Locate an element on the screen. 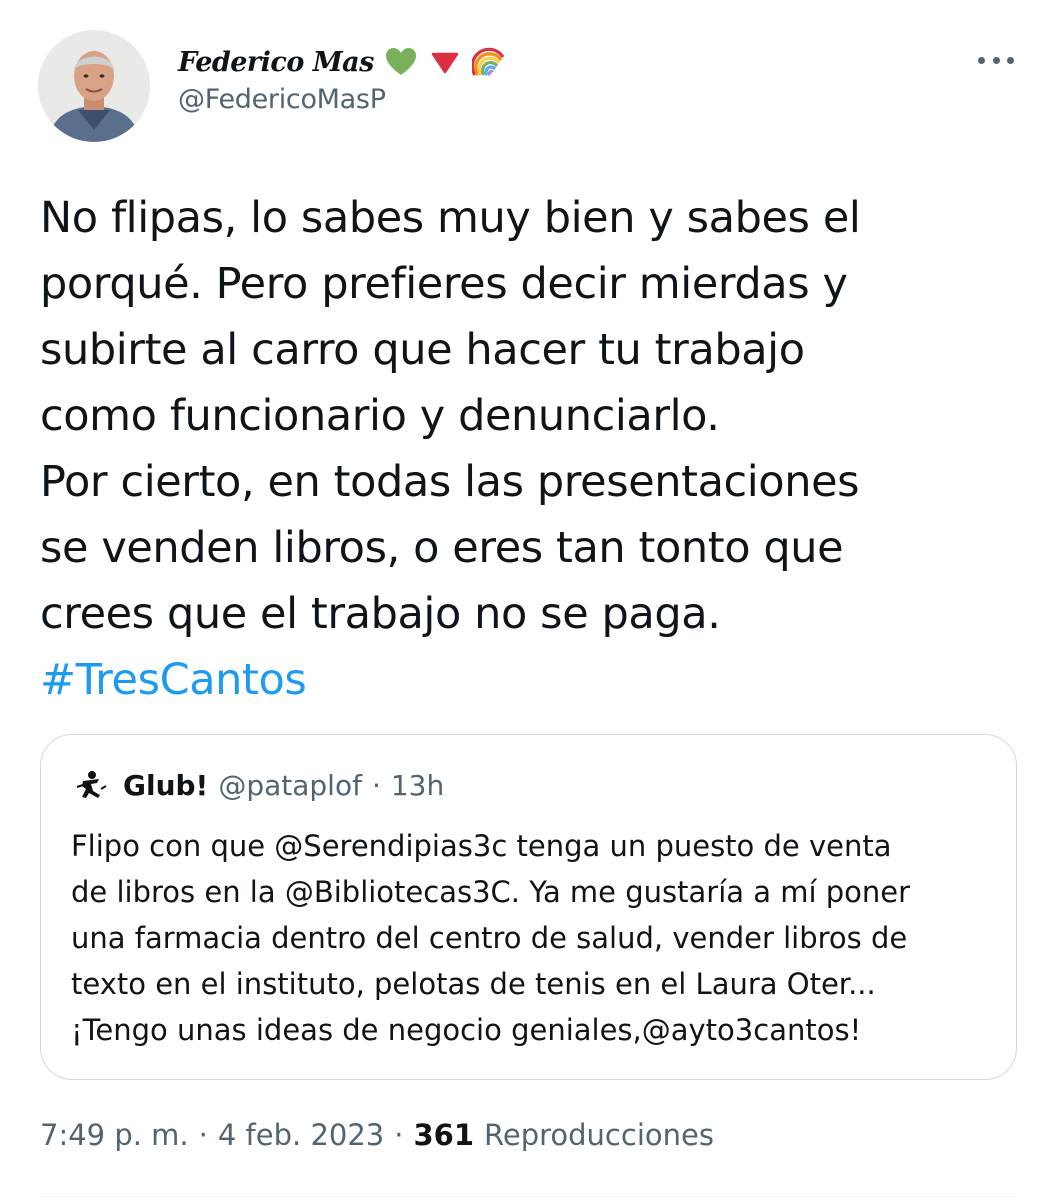  quoted-author-handle: @pataplof is located at coordinates (290, 785).